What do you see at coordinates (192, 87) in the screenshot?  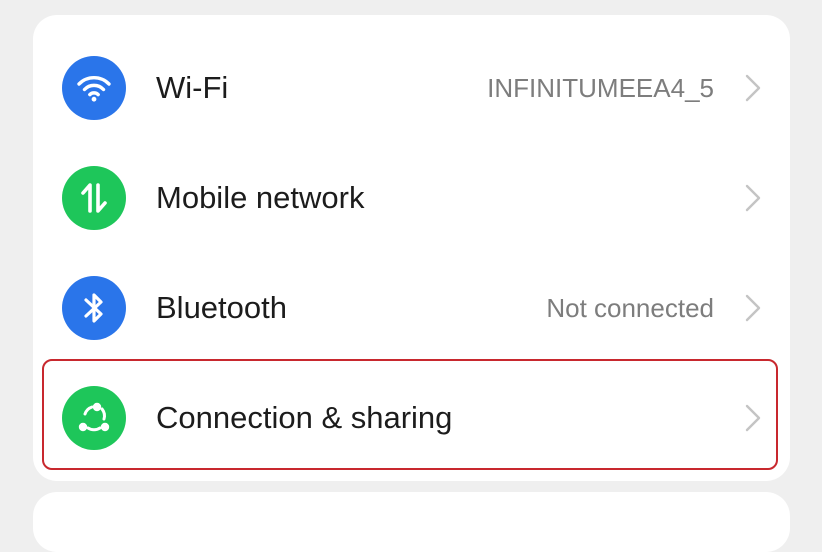 I see `settings-item-label: Wi-Fi` at bounding box center [192, 87].